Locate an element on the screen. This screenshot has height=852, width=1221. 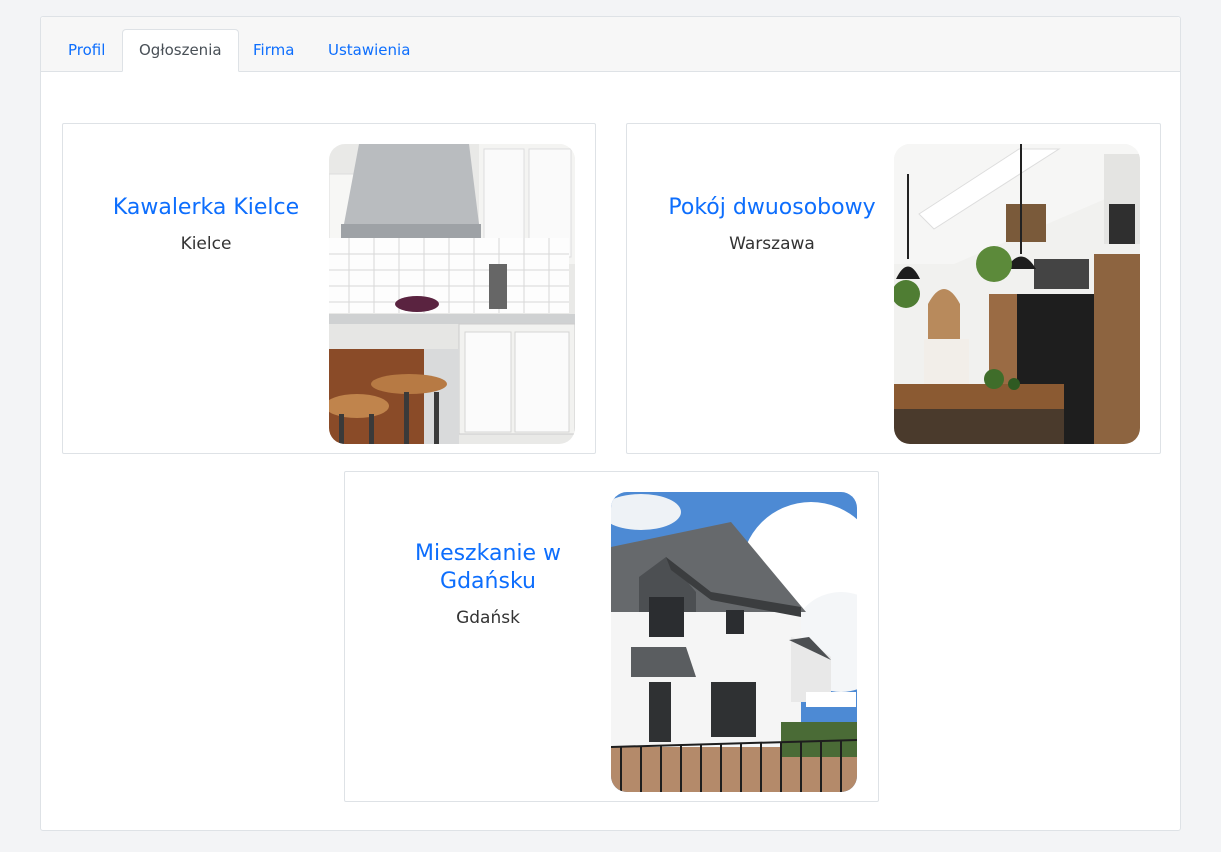
tab-ustawienia: Ustawienia is located at coordinates (369, 50).